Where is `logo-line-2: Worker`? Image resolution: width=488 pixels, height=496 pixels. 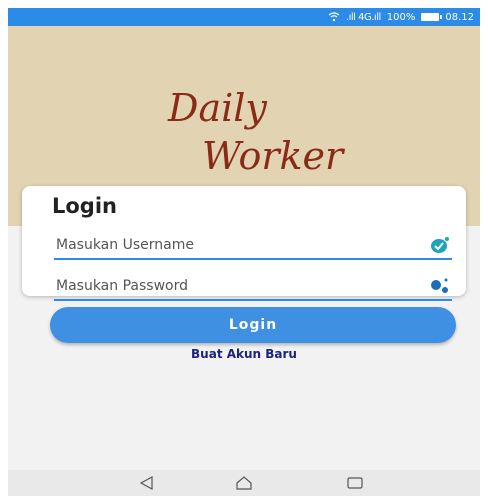
logo-line-2: Worker is located at coordinates (273, 156).